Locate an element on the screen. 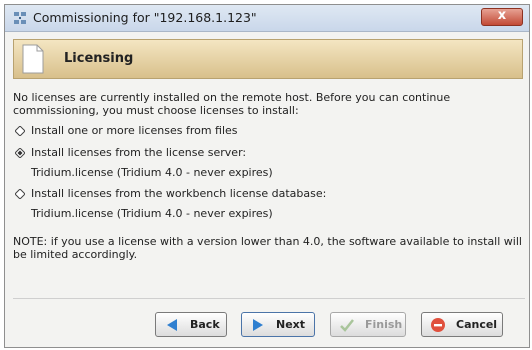 The height and width of the screenshot is (350, 532). option-files: Install one or more licenses from files is located at coordinates (269, 131).